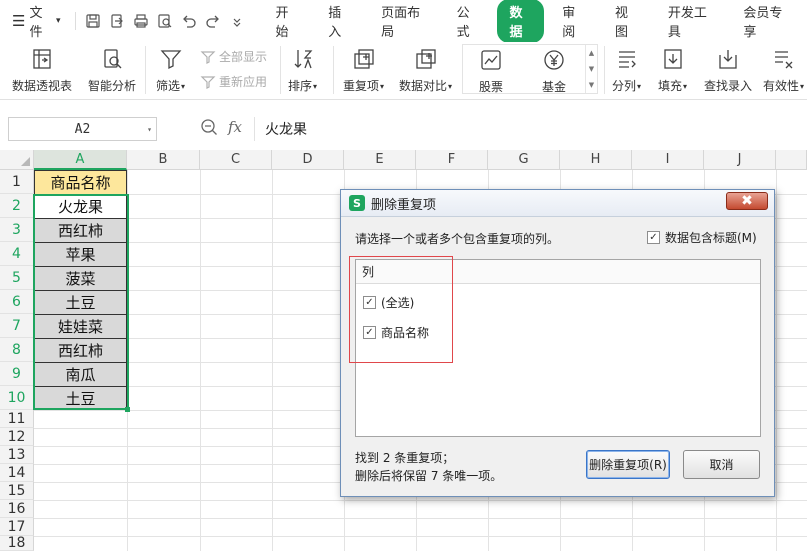  What do you see at coordinates (672, 70) in the screenshot?
I see `fill-button: 填充▾` at bounding box center [672, 70].